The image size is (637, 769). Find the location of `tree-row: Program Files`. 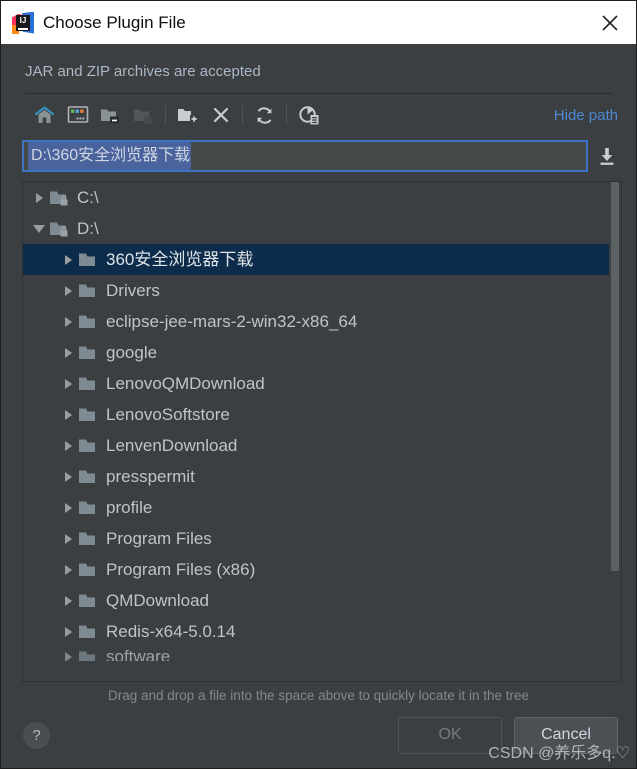

tree-row: Program Files is located at coordinates (316, 538).